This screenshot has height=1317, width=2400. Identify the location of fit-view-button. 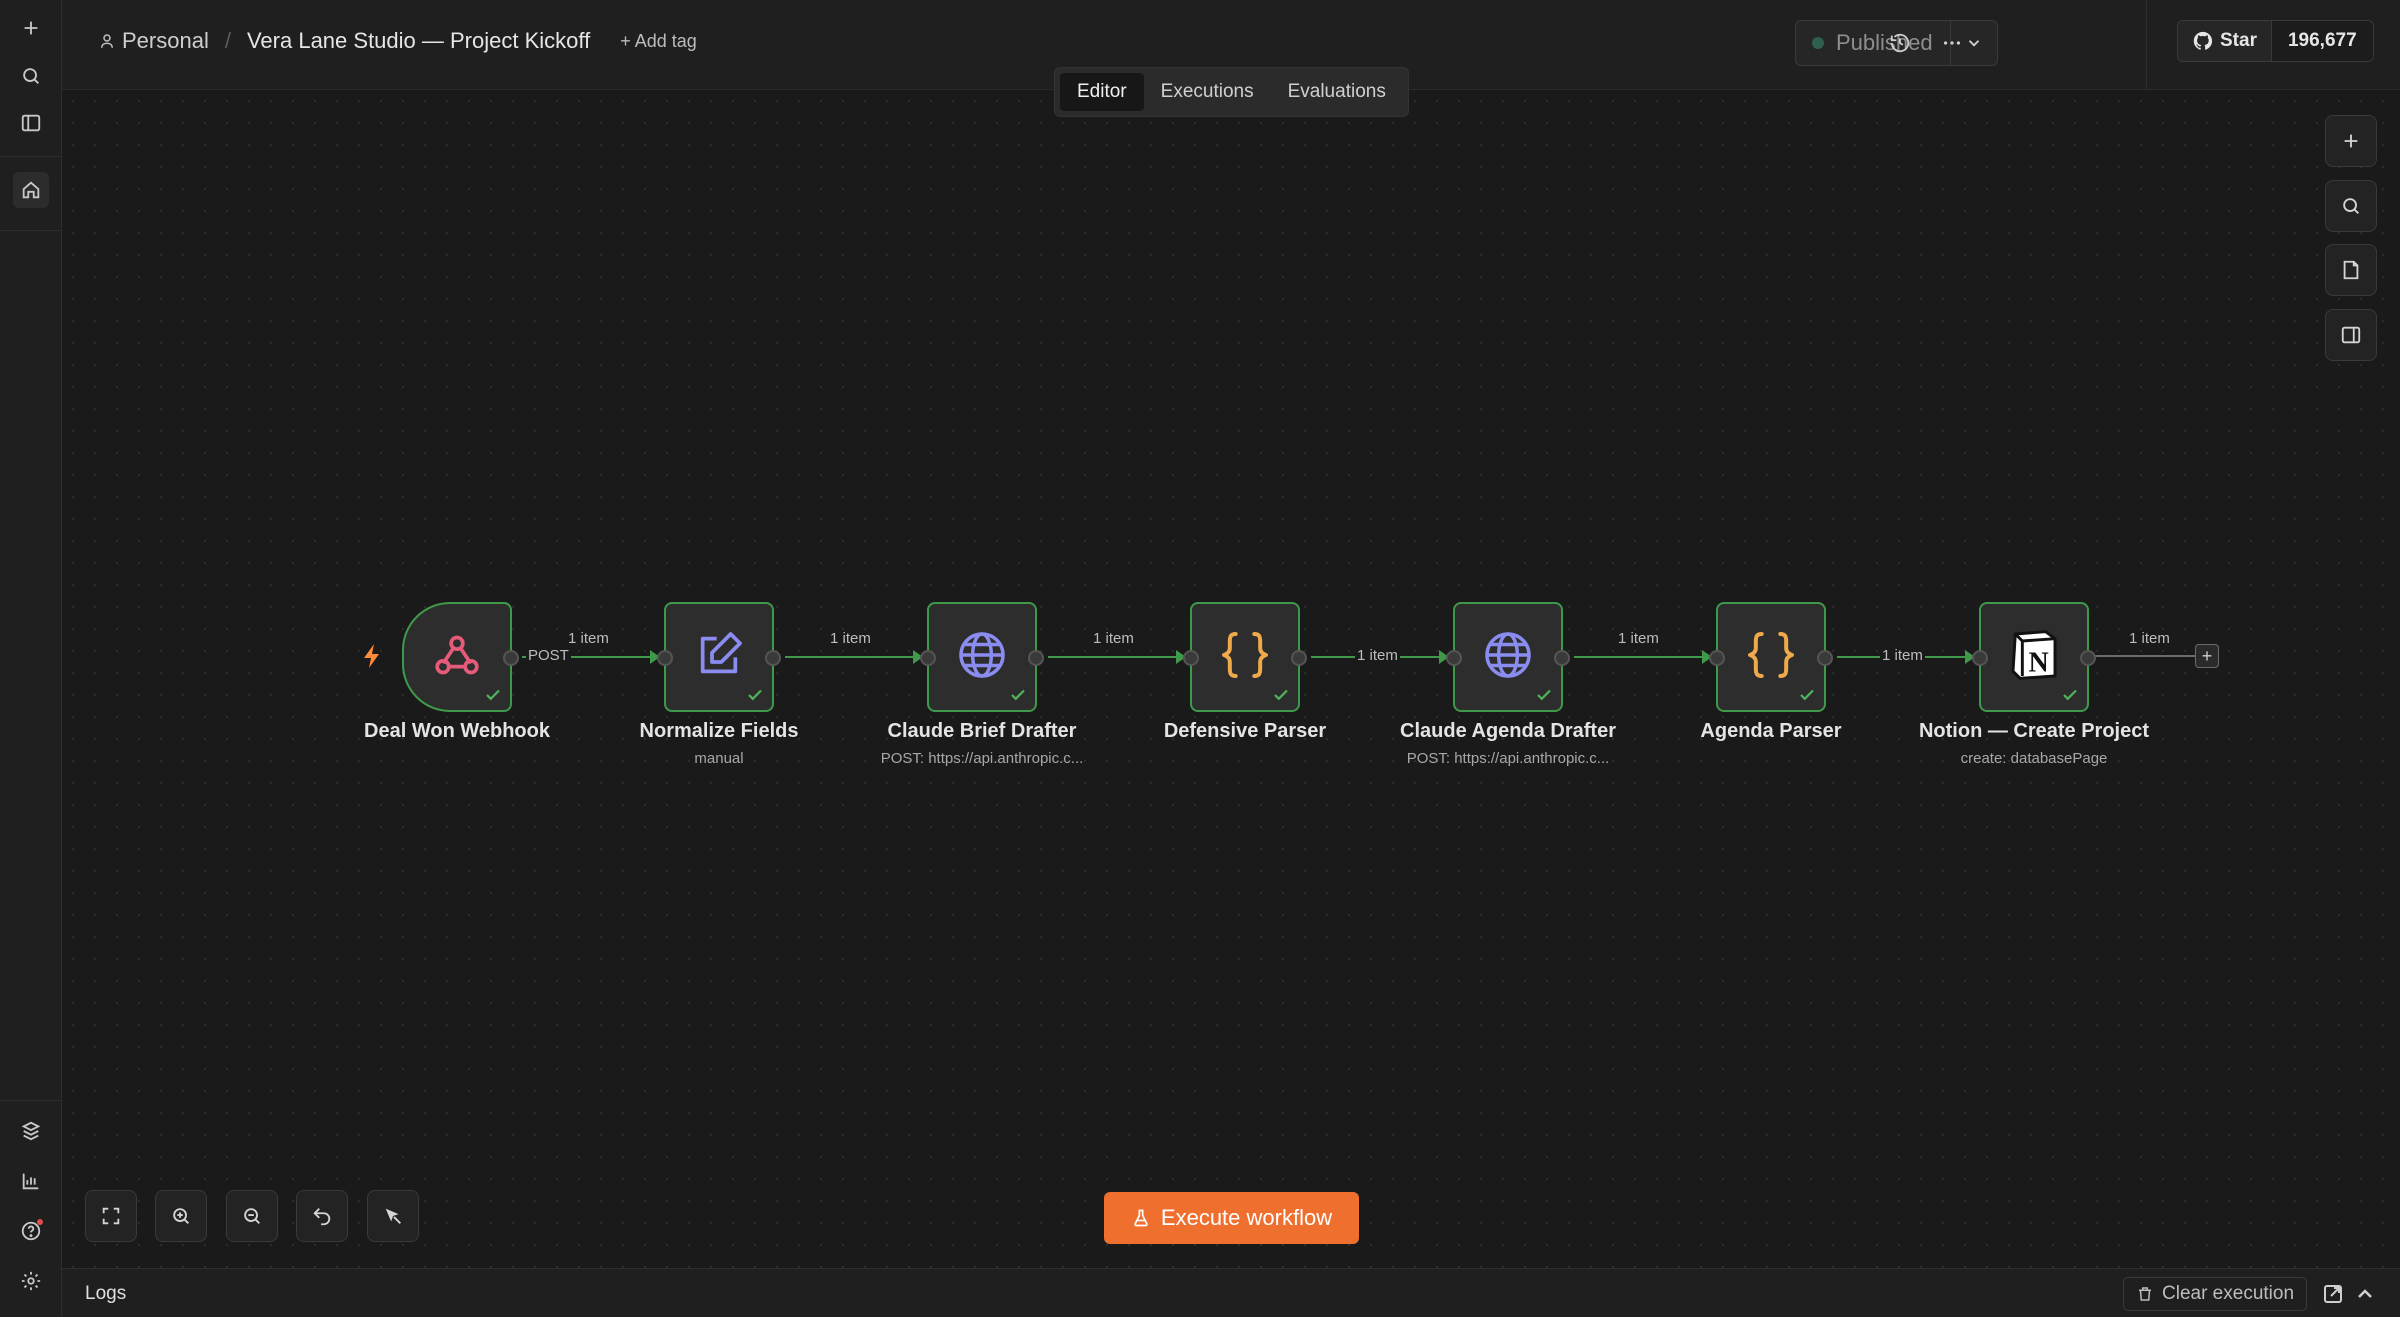
(111, 1216).